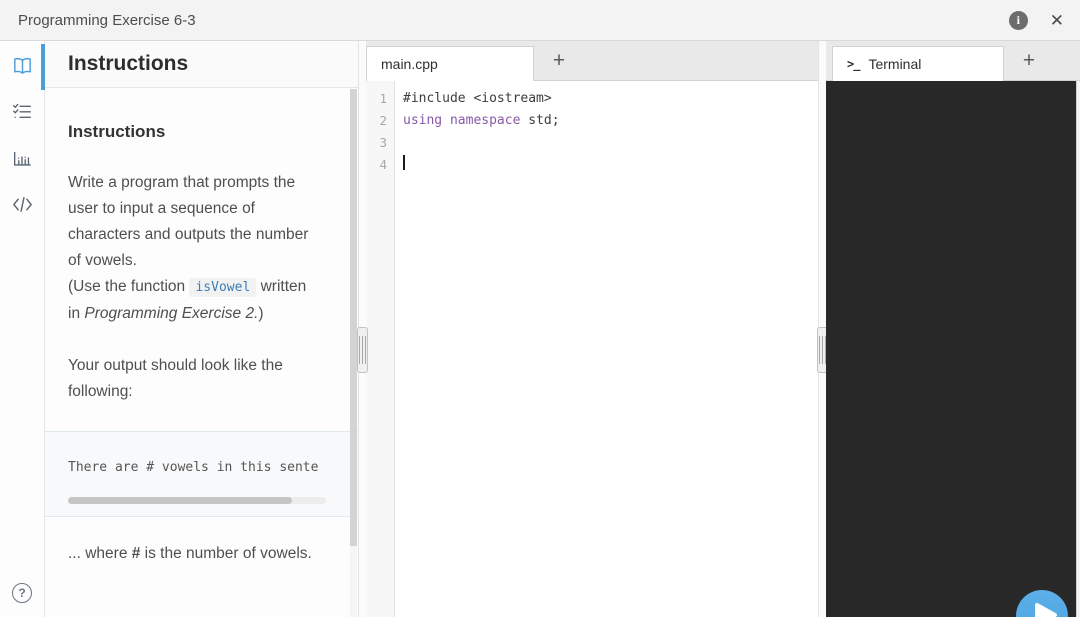 The width and height of the screenshot is (1080, 617). Describe the element at coordinates (383, 98) in the screenshot. I see `line-number: 1` at that location.